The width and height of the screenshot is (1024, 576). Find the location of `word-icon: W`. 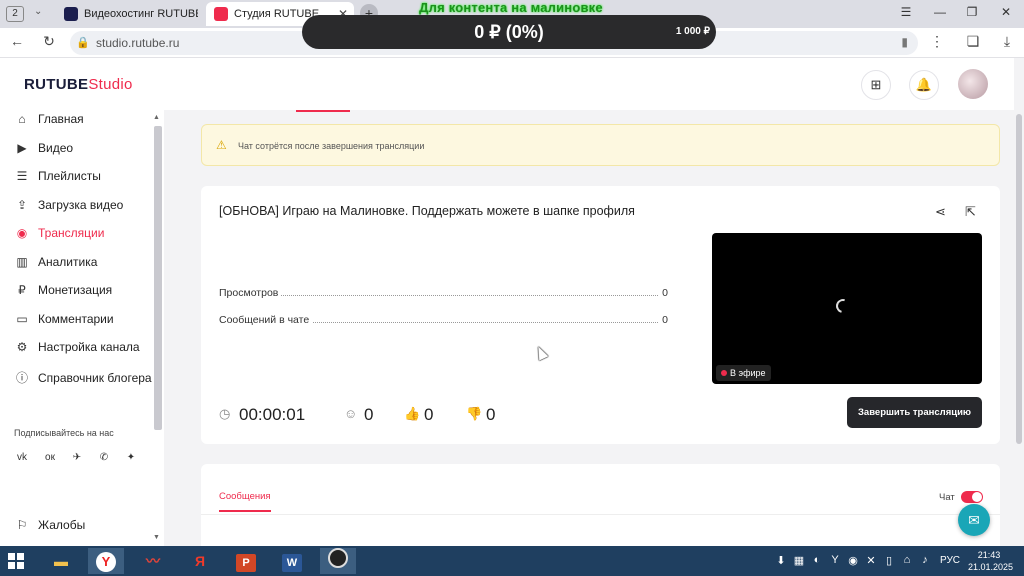

word-icon: W is located at coordinates (292, 561).